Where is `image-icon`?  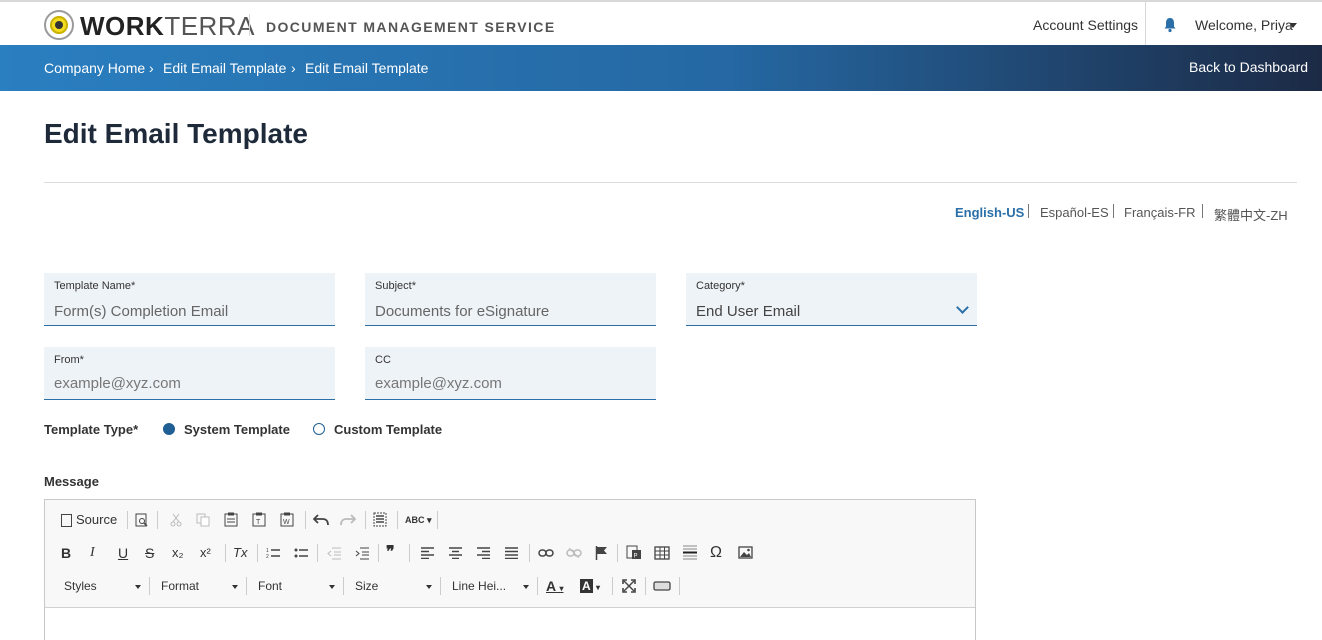
image-icon is located at coordinates (745, 552).